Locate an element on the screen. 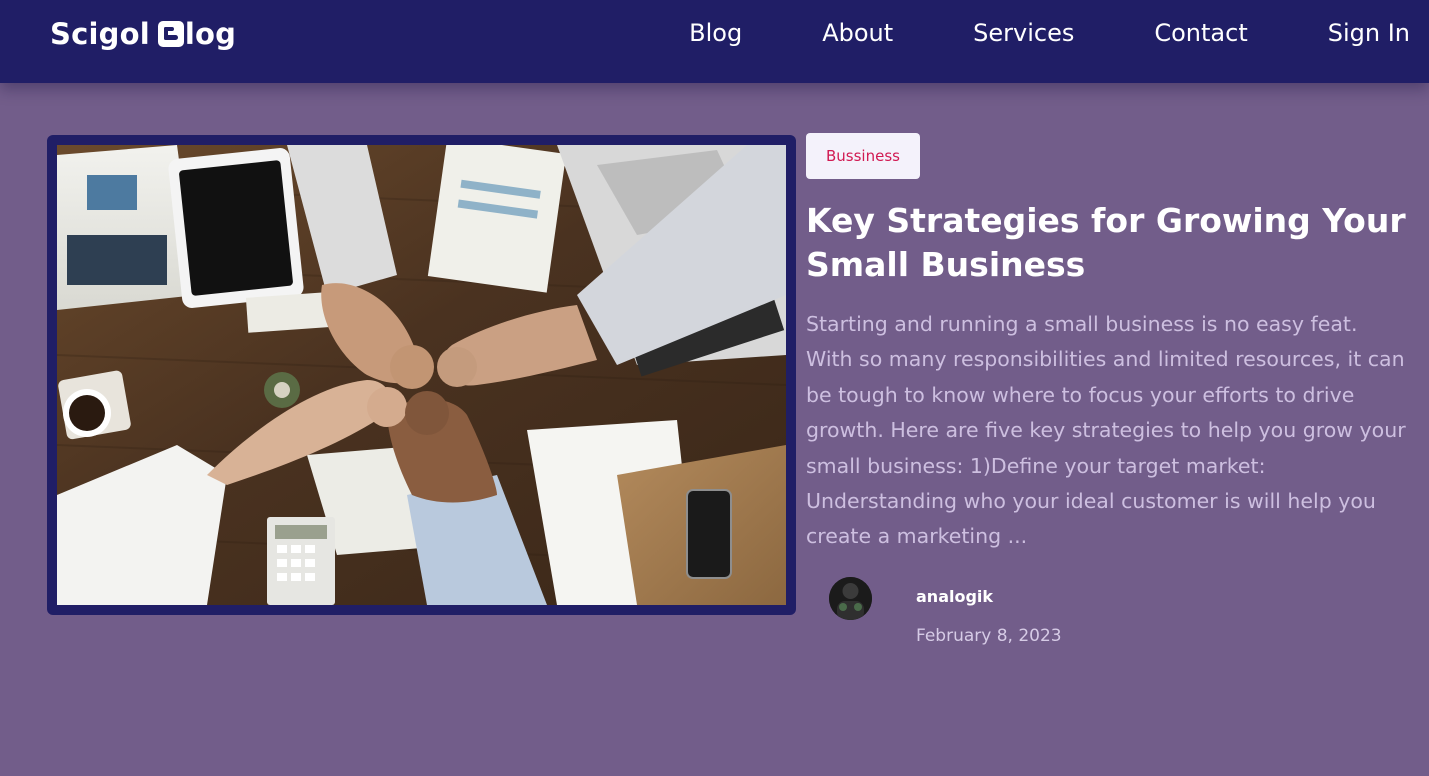 The width and height of the screenshot is (1429, 776). blogger-b-icon is located at coordinates (170, 34).